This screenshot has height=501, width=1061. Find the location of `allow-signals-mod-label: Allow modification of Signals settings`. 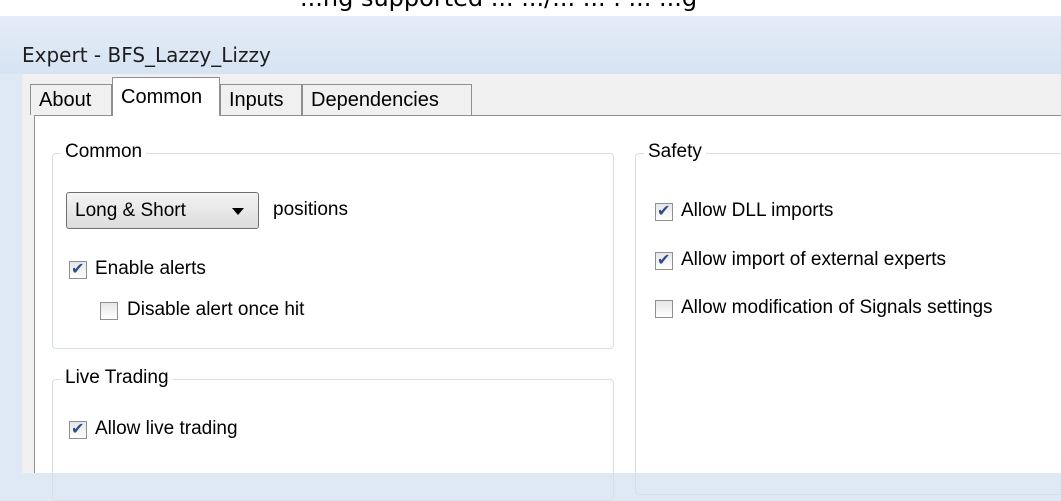

allow-signals-mod-label: Allow modification of Signals settings is located at coordinates (837, 308).